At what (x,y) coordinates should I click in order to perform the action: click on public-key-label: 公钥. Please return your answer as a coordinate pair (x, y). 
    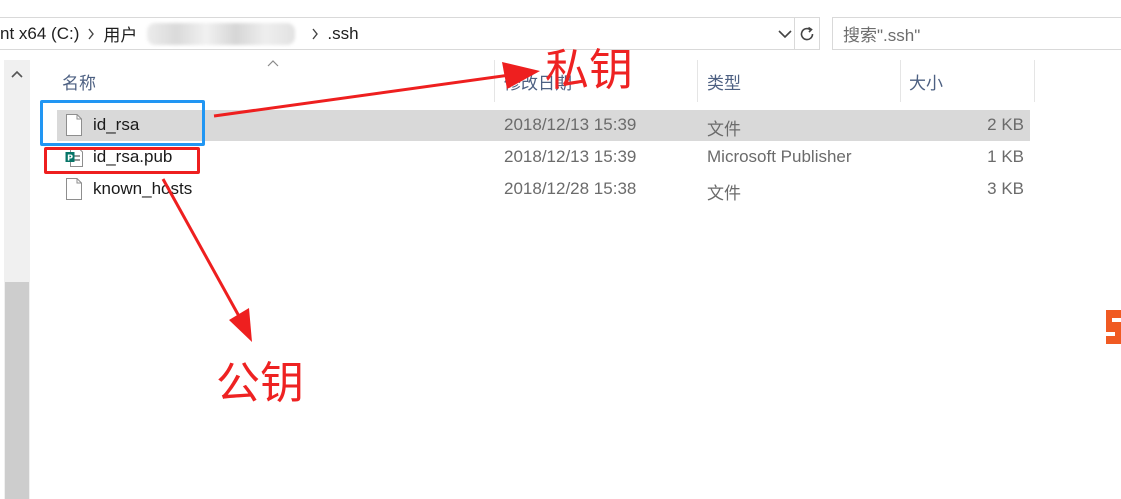
    Looking at the image, I should click on (260, 383).